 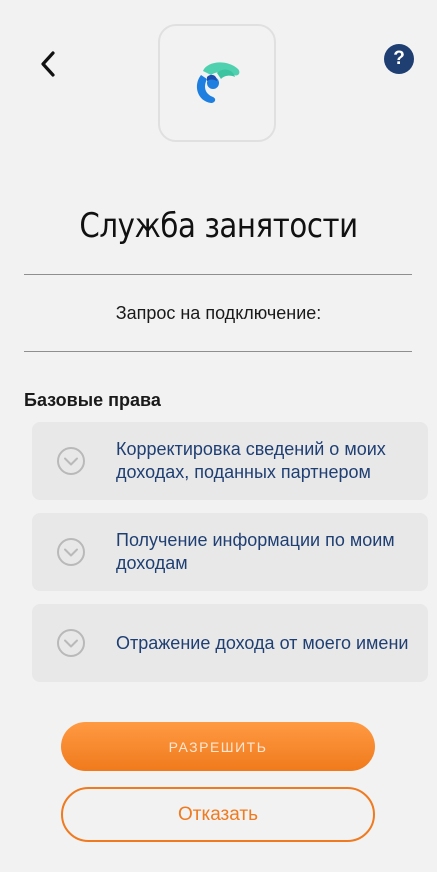 I want to click on allow-button: РАЗРЕШИТЬ, so click(x=218, y=746).